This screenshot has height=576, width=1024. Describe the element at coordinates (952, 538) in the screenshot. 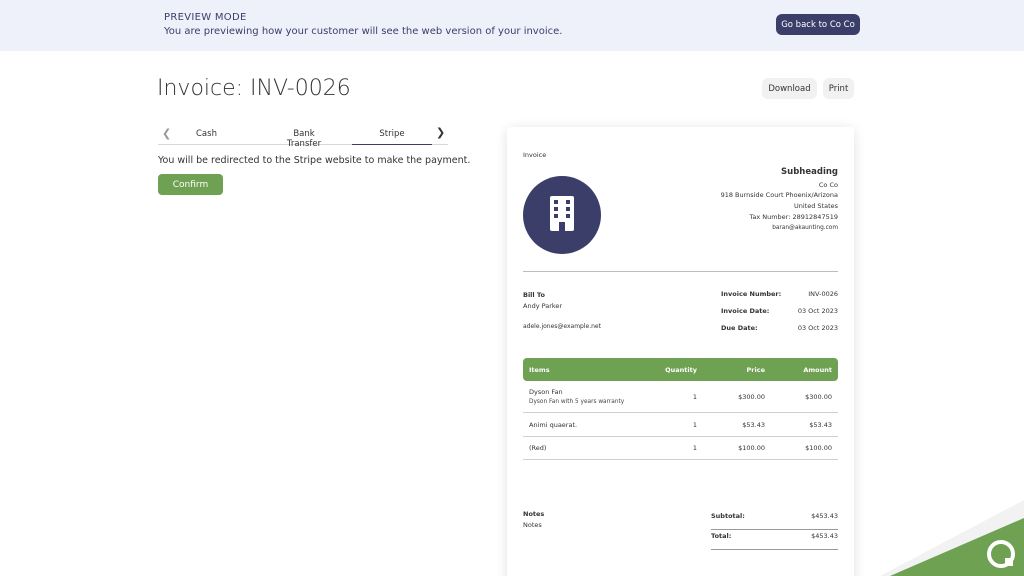

I see `corner-decoration` at that location.